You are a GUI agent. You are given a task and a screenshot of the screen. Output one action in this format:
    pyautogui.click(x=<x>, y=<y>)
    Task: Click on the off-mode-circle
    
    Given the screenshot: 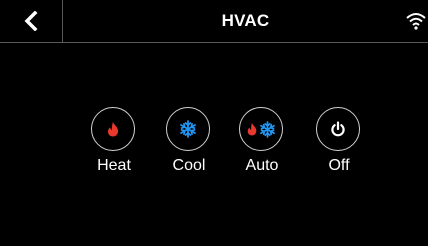 What is the action you would take?
    pyautogui.click(x=338, y=129)
    